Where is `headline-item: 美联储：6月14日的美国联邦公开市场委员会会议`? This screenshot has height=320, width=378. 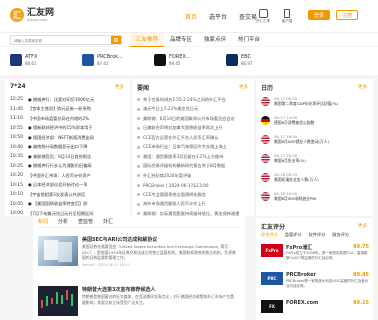 headline-item: 美联储：6月14日的美国联邦公开市场委员会会议 is located at coordinates (195, 119).